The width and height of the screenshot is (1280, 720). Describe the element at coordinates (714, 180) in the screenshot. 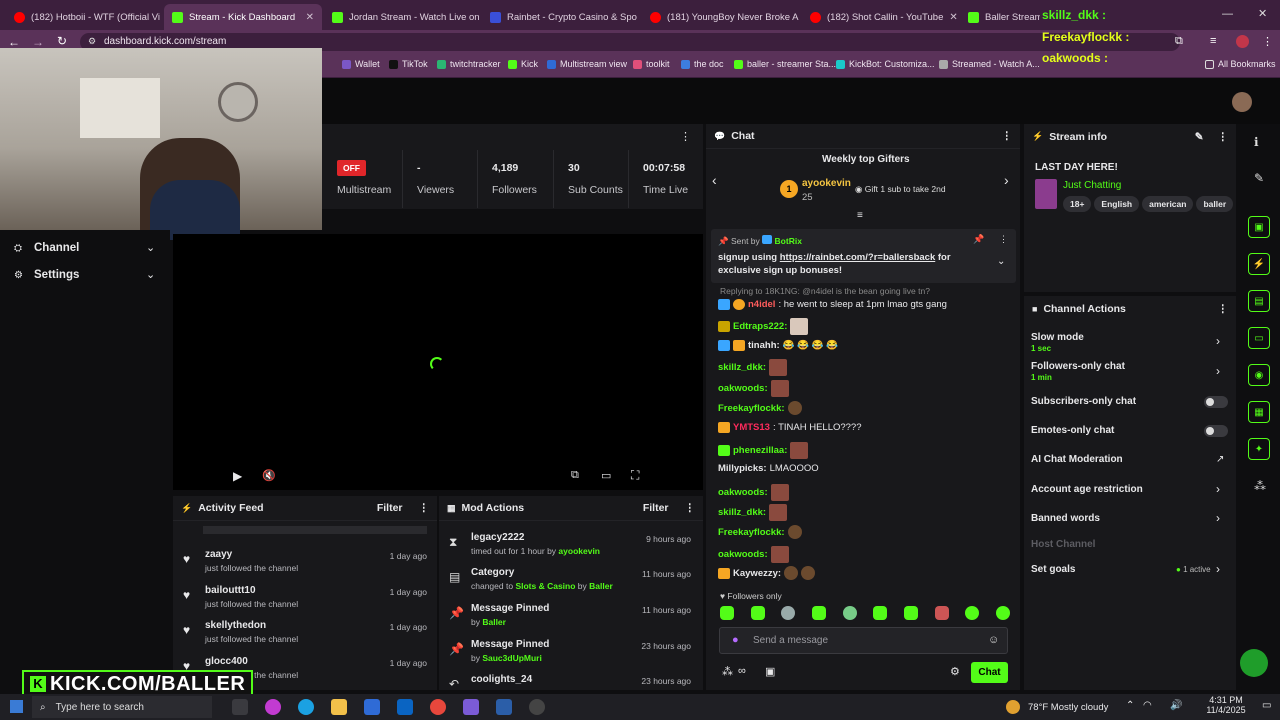

I see `chevron-left-icon: ‹` at that location.